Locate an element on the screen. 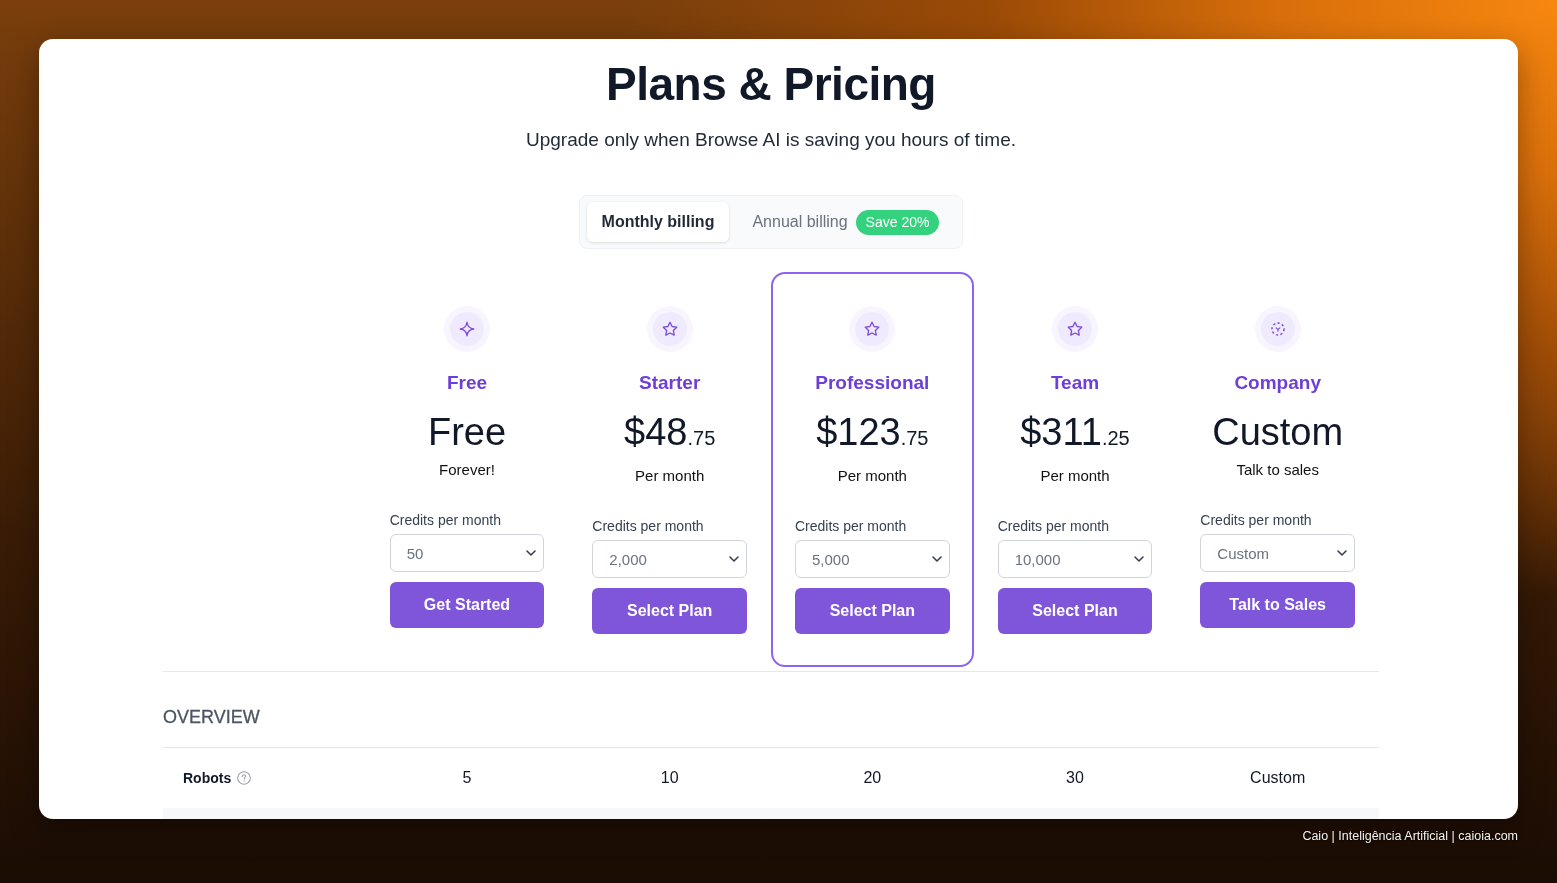 Image resolution: width=1557 pixels, height=883 pixels. section-heading: OVERVIEW is located at coordinates (211, 717).